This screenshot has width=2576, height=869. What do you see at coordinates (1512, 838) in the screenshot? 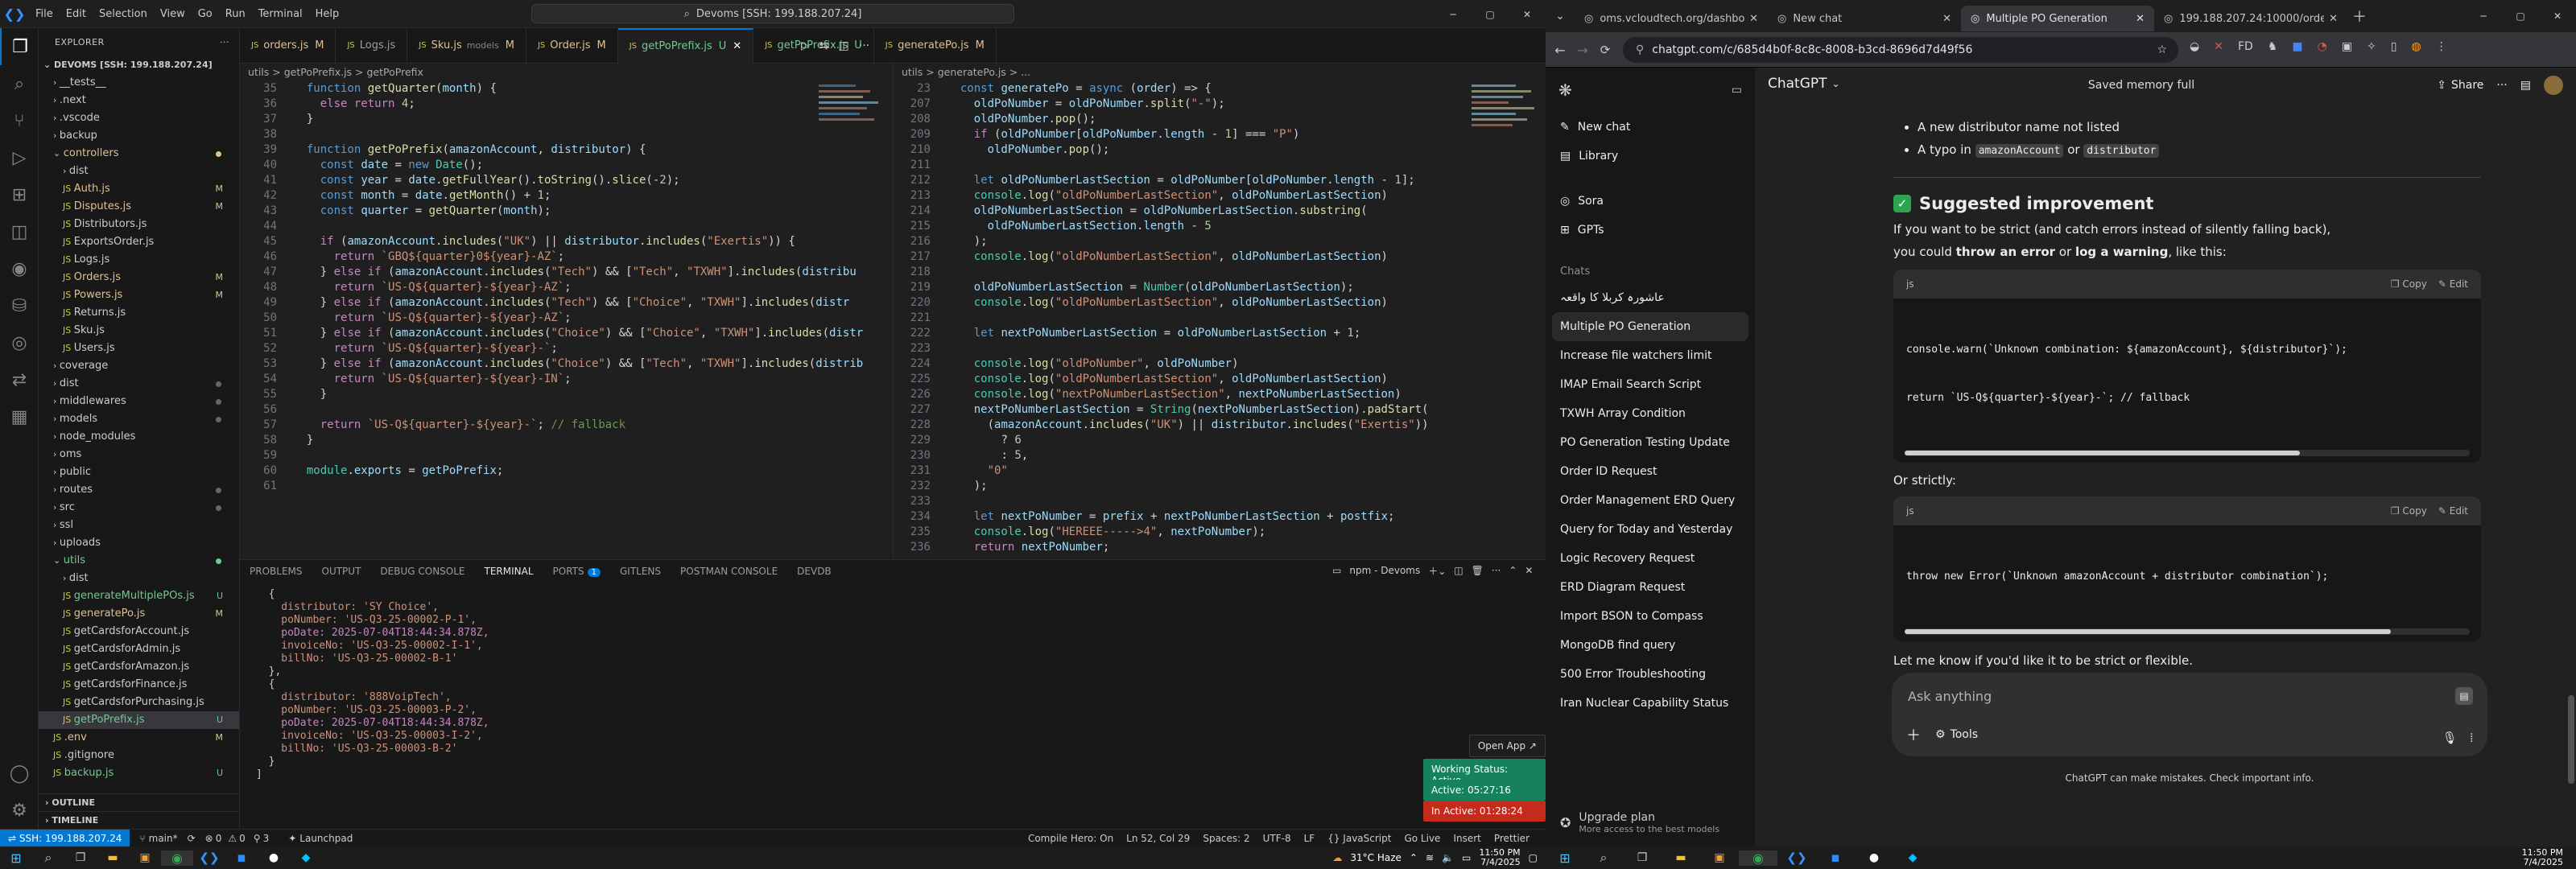
I see `status-item: Prettier` at bounding box center [1512, 838].